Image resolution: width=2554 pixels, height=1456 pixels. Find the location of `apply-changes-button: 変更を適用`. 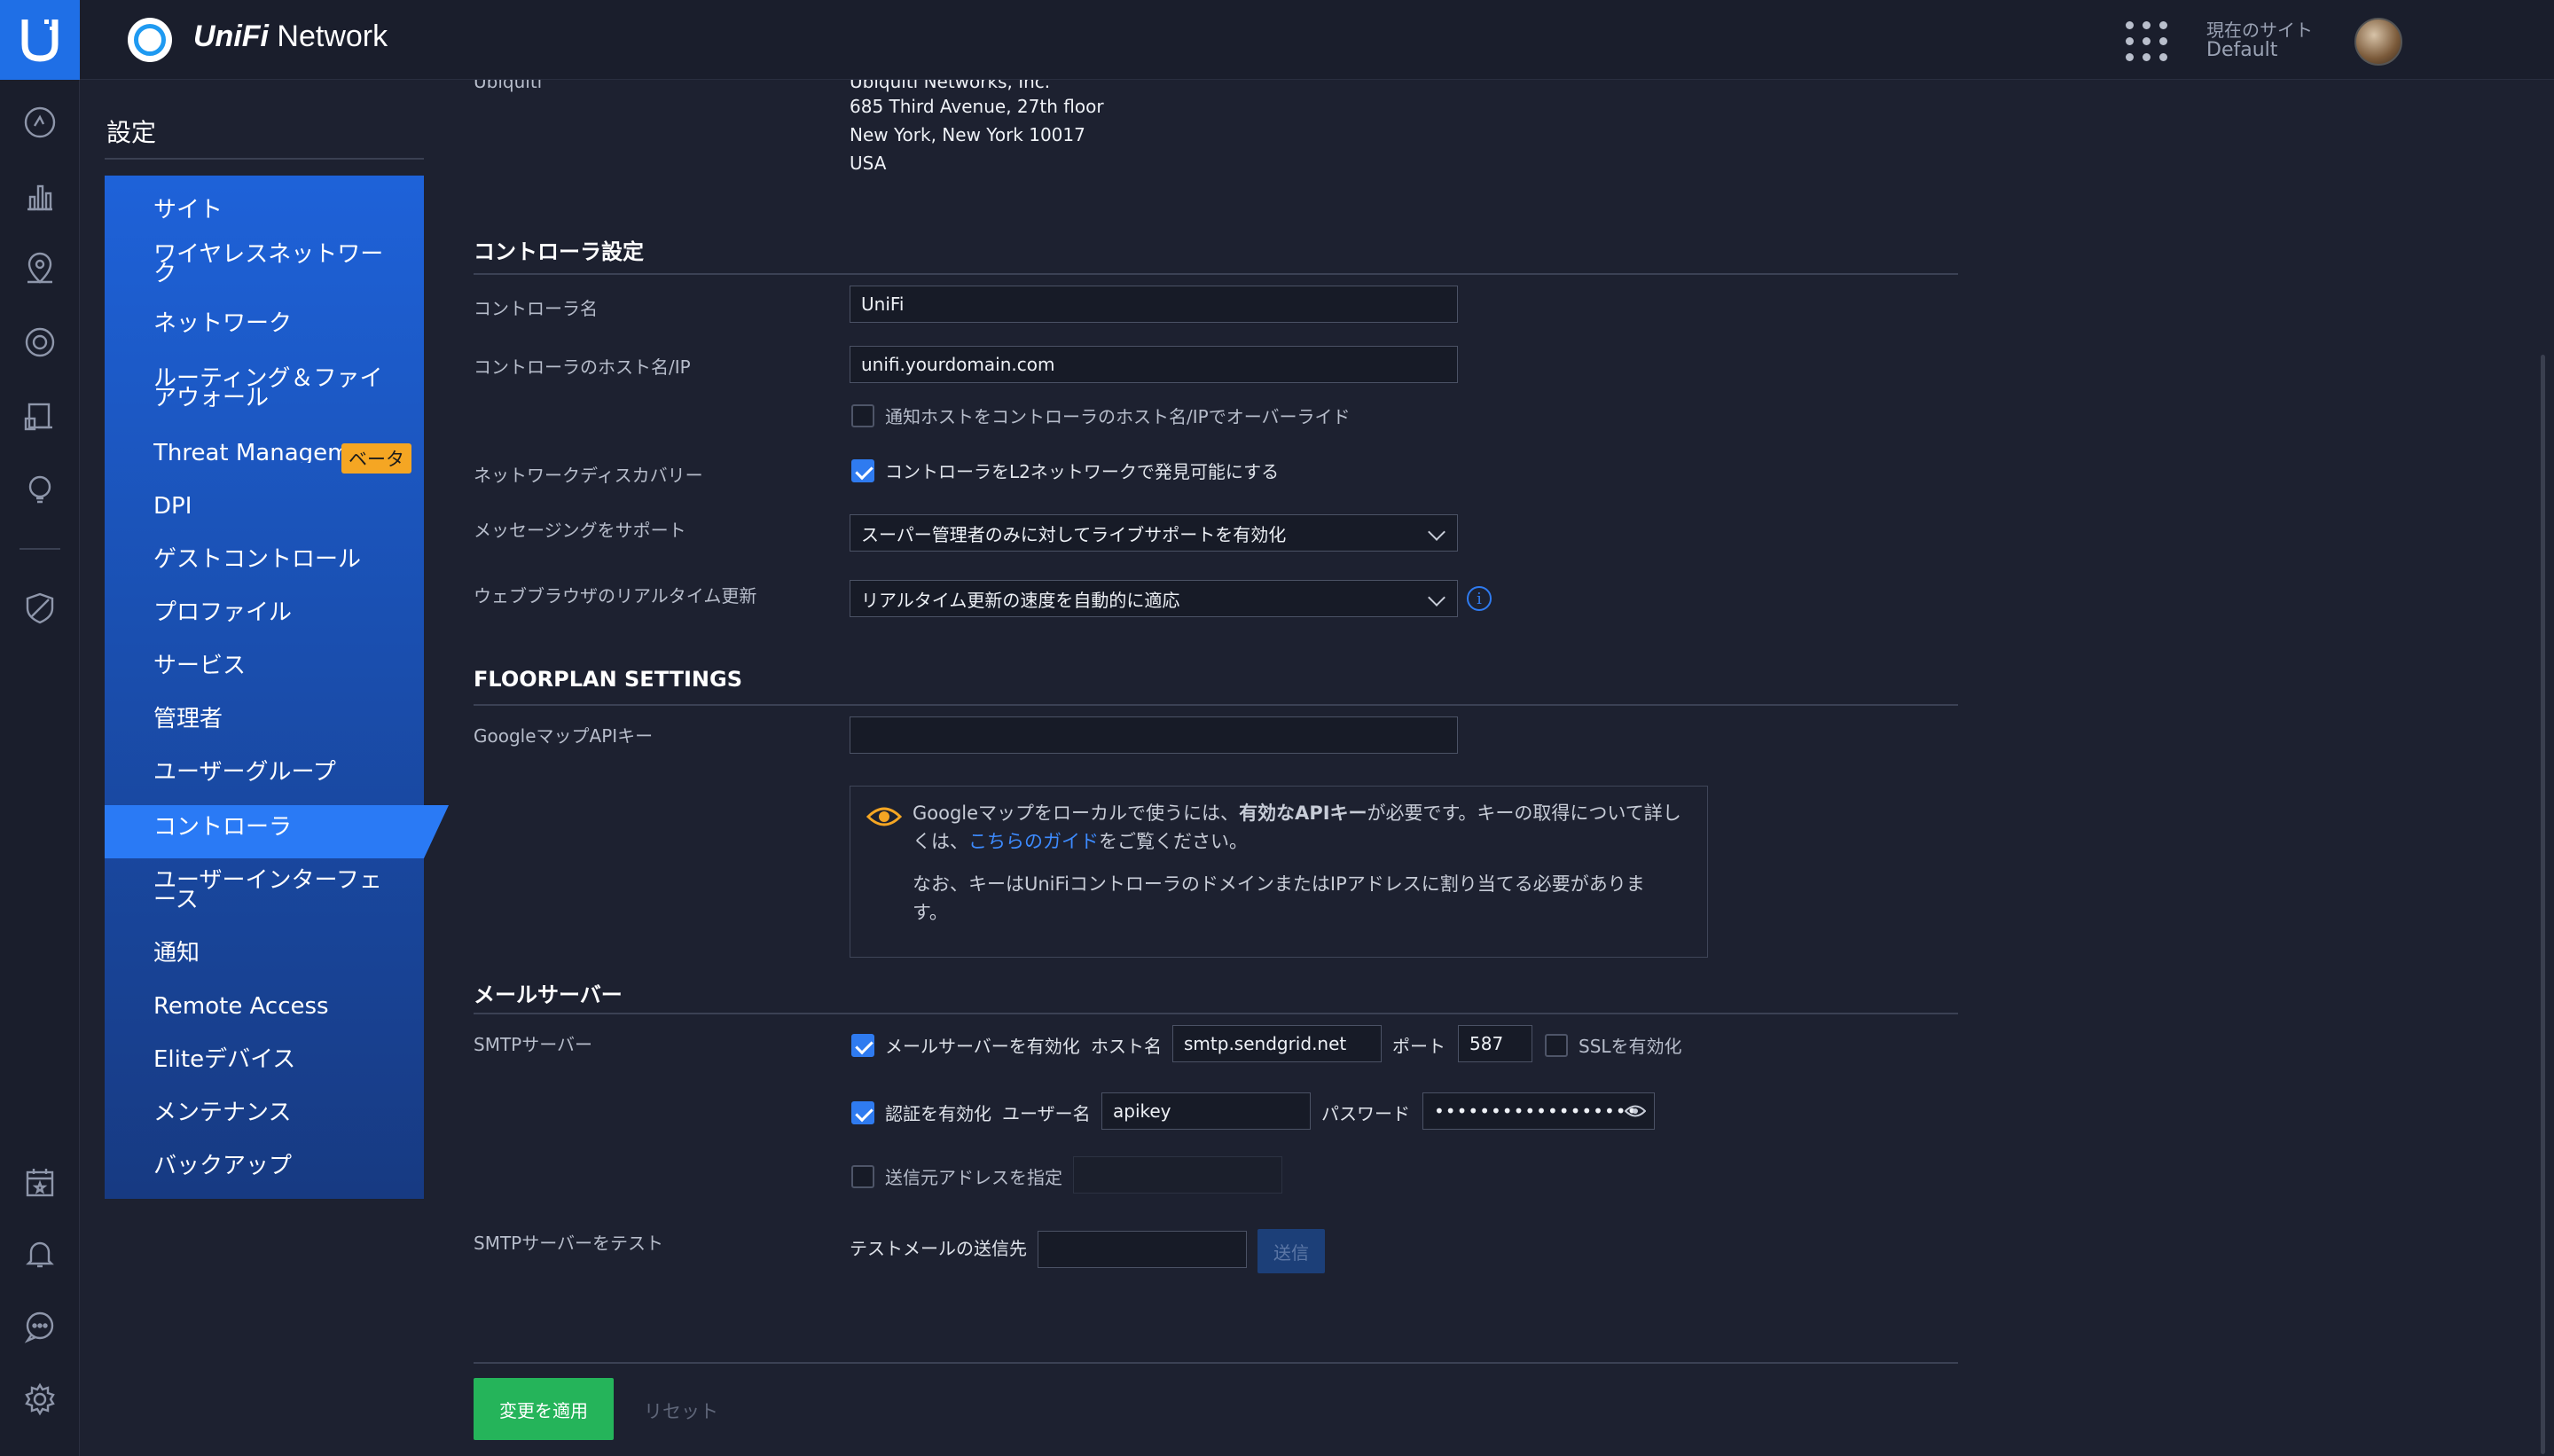

apply-changes-button: 変更を適用 is located at coordinates (544, 1409).